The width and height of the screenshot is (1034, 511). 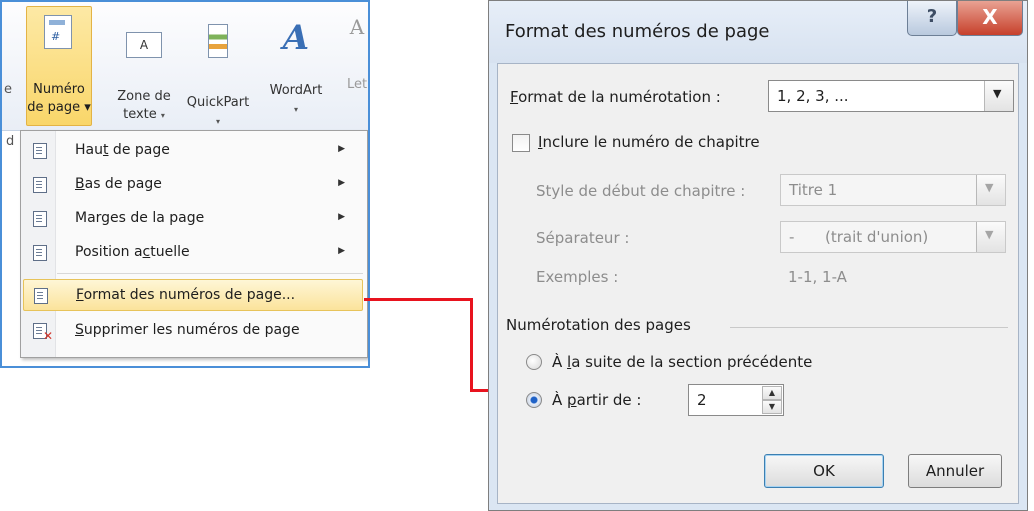 What do you see at coordinates (736, 400) in the screenshot?
I see `start-at-spinner: 2 ▲ ▼` at bounding box center [736, 400].